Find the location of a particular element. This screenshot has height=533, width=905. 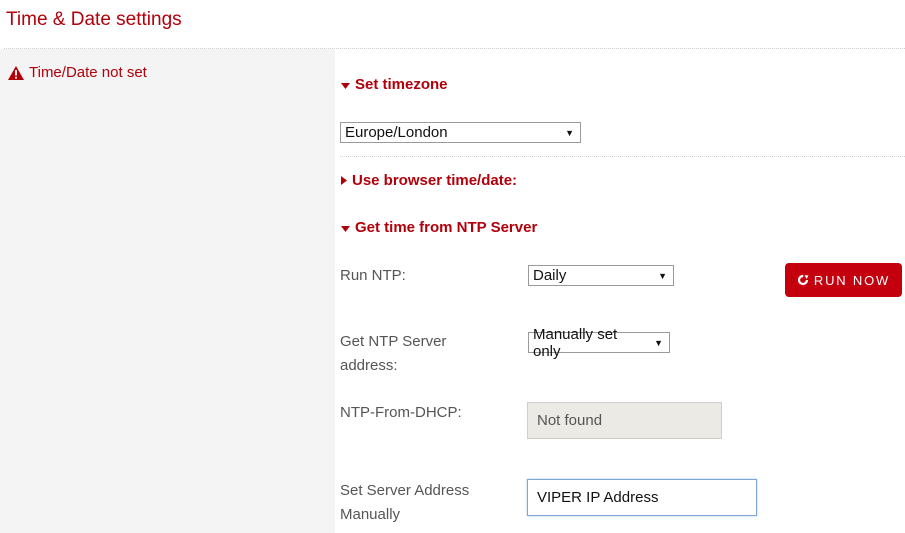

caret-right-icon is located at coordinates (344, 180).